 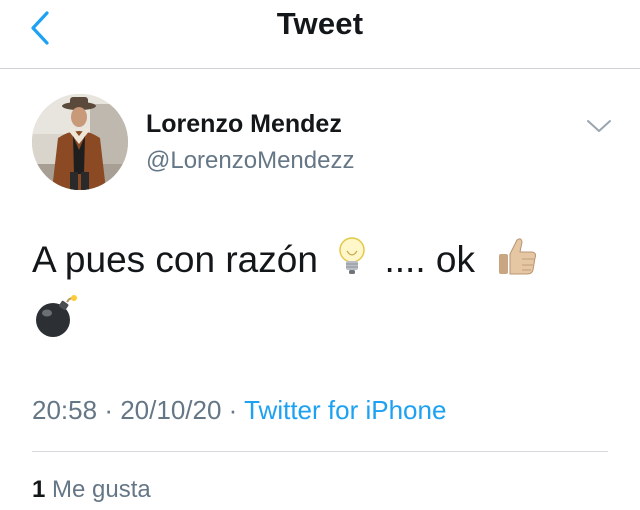 What do you see at coordinates (239, 410) in the screenshot?
I see `tweet-metadata: 20:58 · 20/10/20 · Twitter for iPhone` at bounding box center [239, 410].